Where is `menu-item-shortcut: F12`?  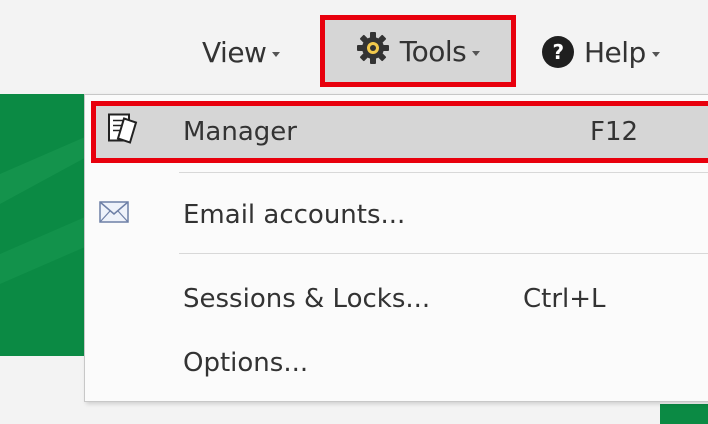
menu-item-shortcut: F12 is located at coordinates (614, 132).